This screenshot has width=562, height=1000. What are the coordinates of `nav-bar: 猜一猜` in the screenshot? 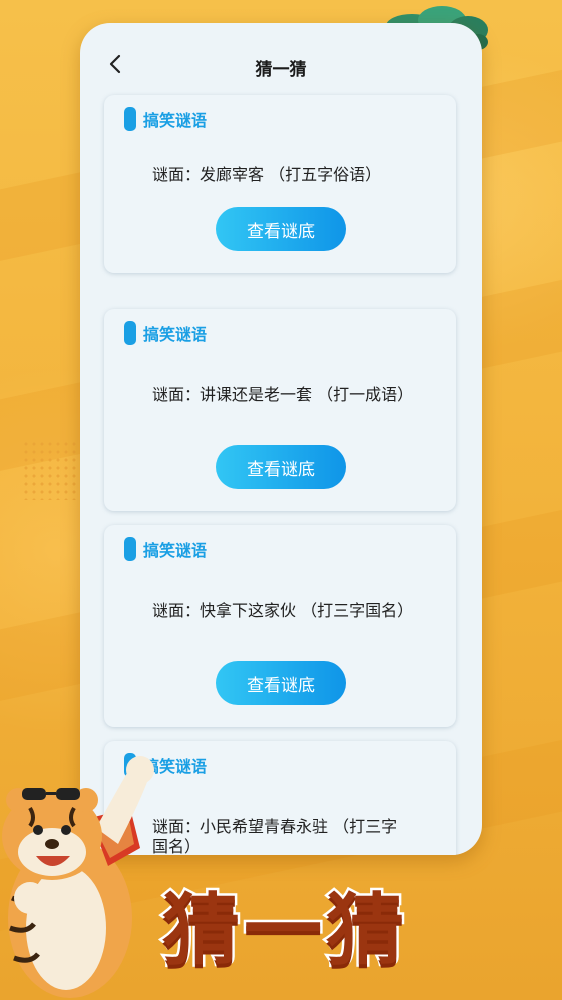 It's located at (281, 59).